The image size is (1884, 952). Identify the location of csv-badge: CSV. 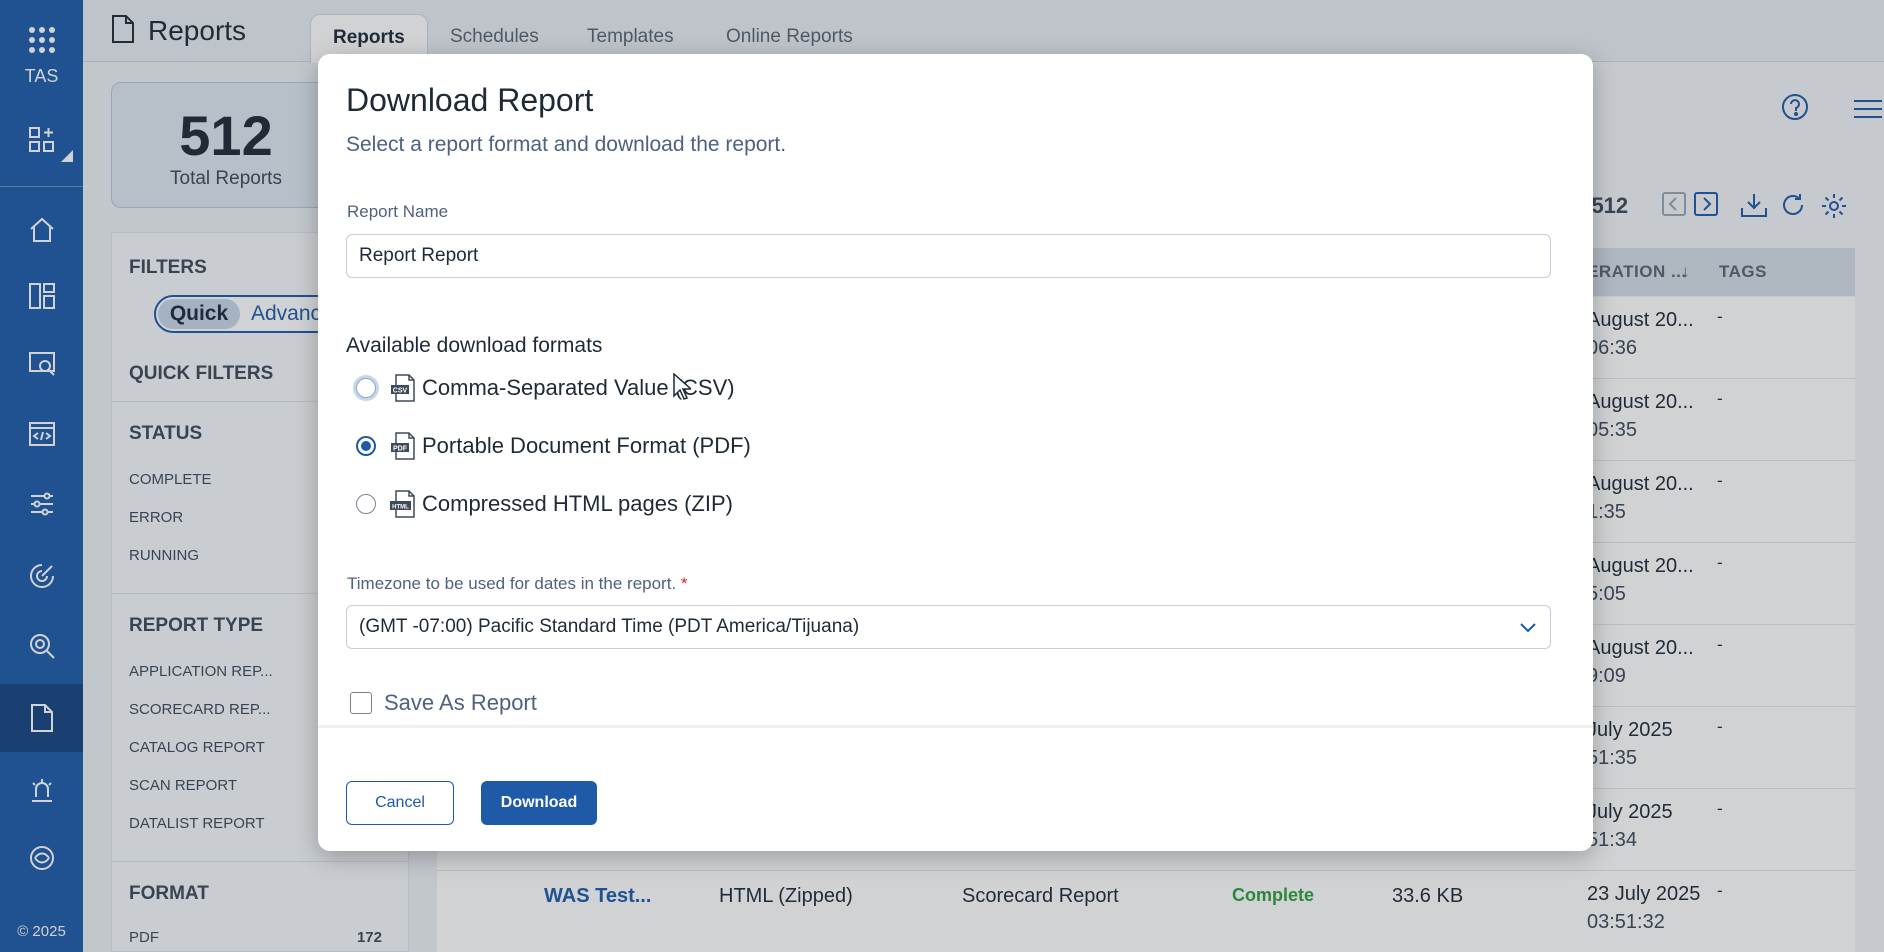
(400, 391).